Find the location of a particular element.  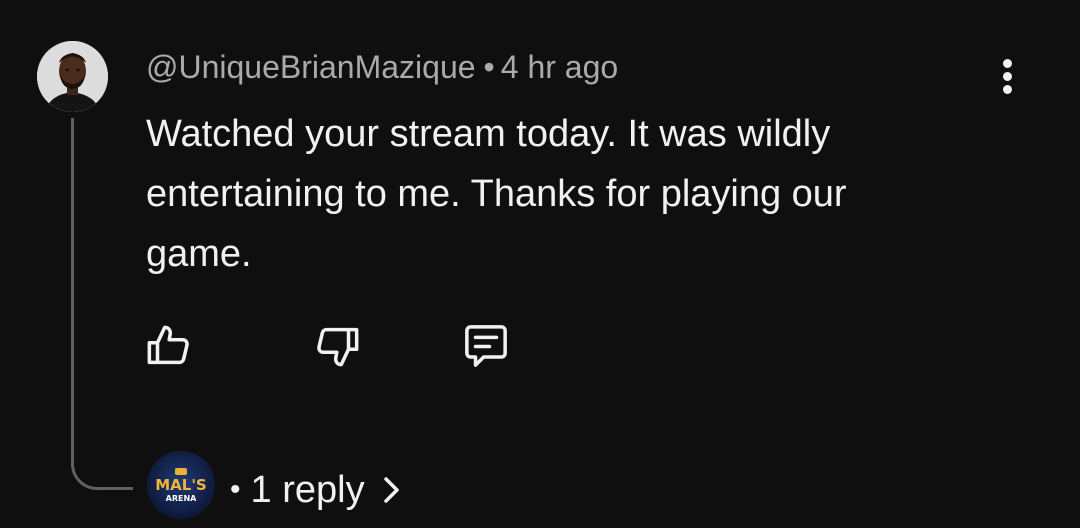

author-avatar is located at coordinates (72, 76).